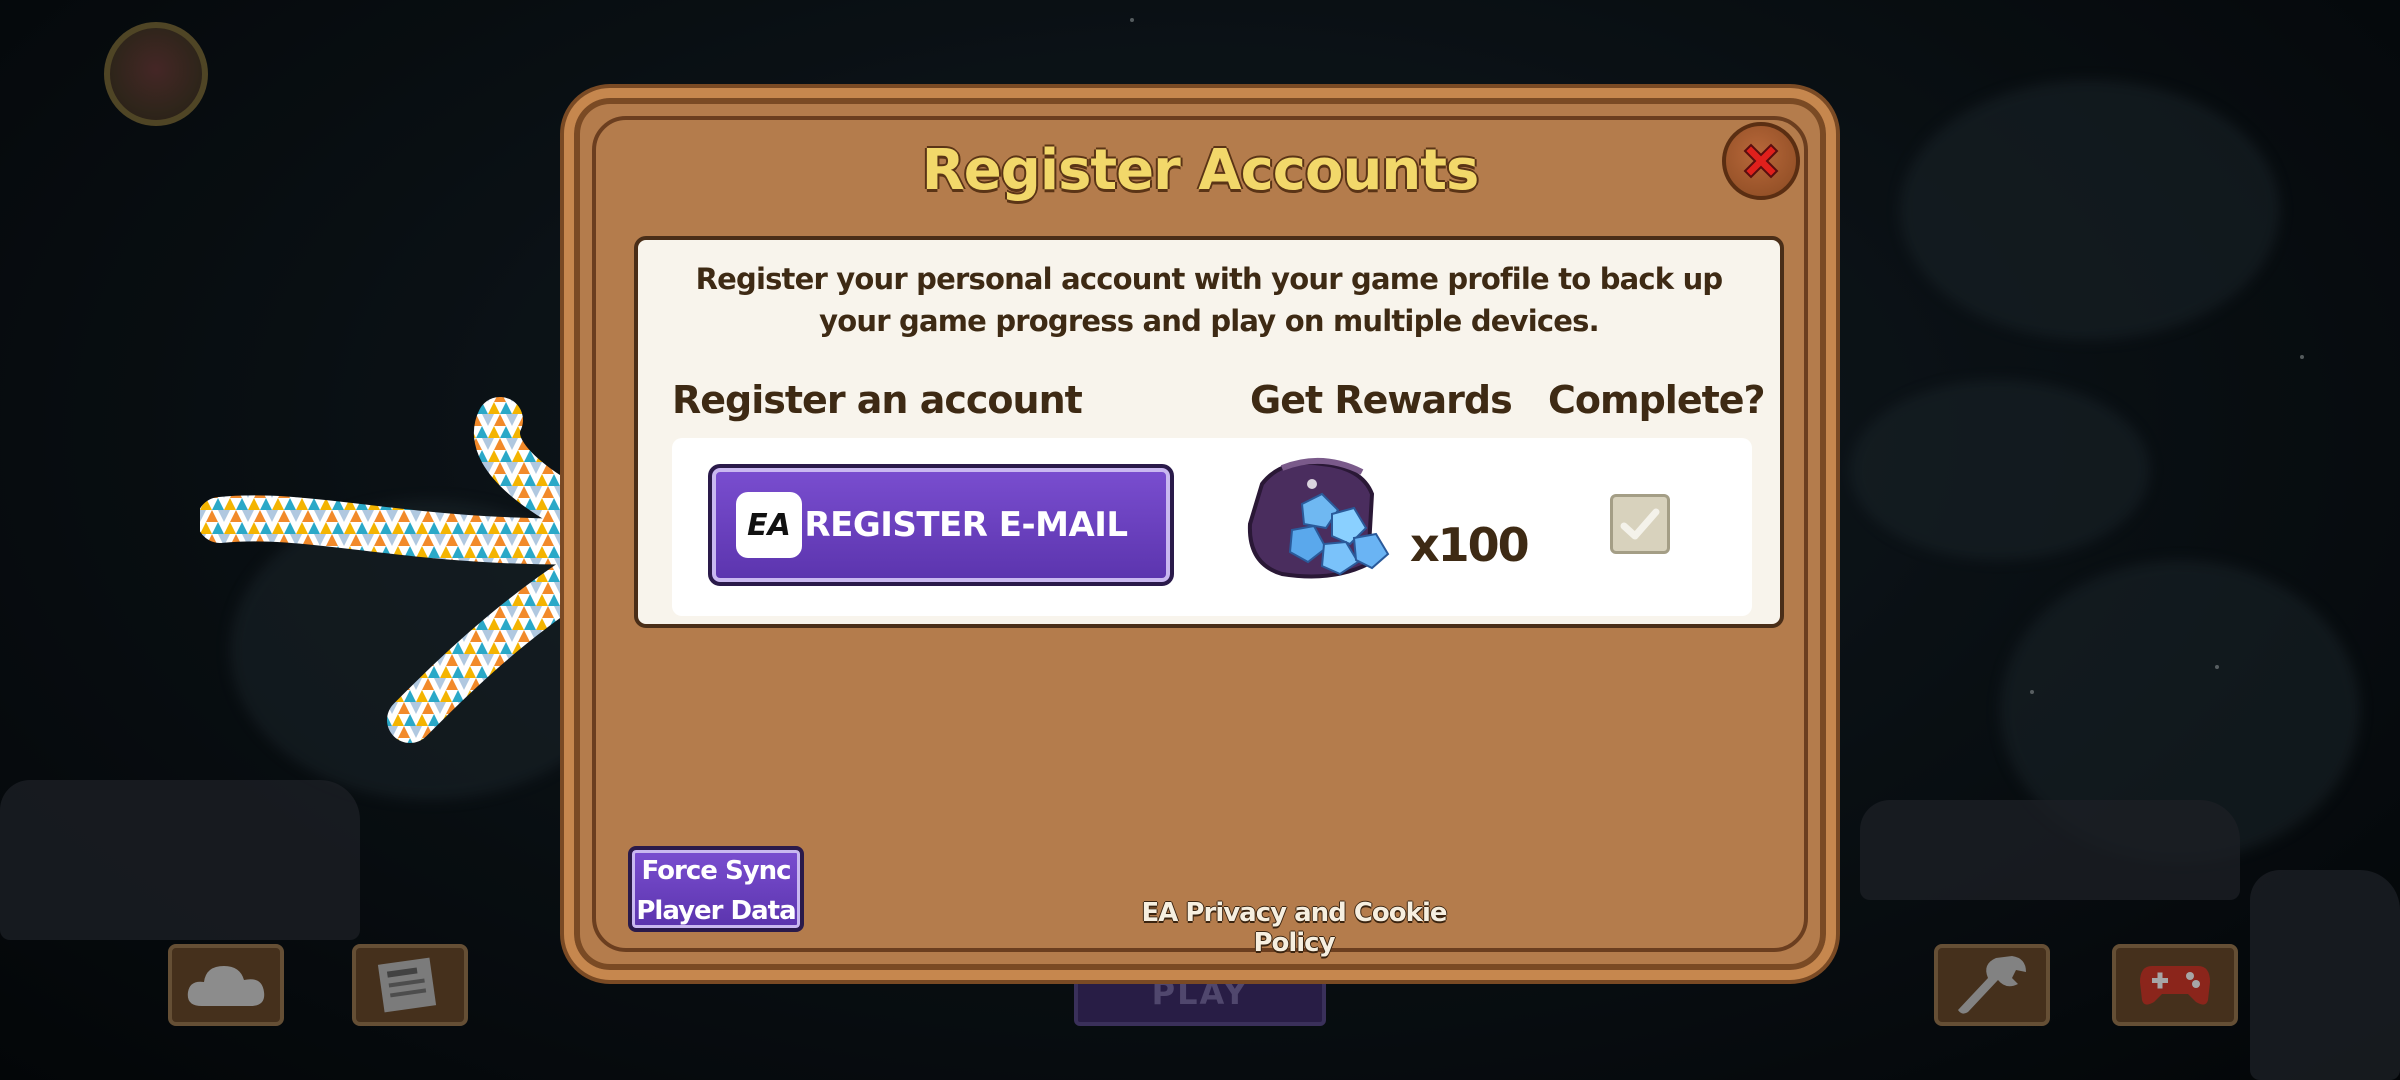  Describe the element at coordinates (716, 871) in the screenshot. I see `force-sync-label-line1: Force Sync` at that location.